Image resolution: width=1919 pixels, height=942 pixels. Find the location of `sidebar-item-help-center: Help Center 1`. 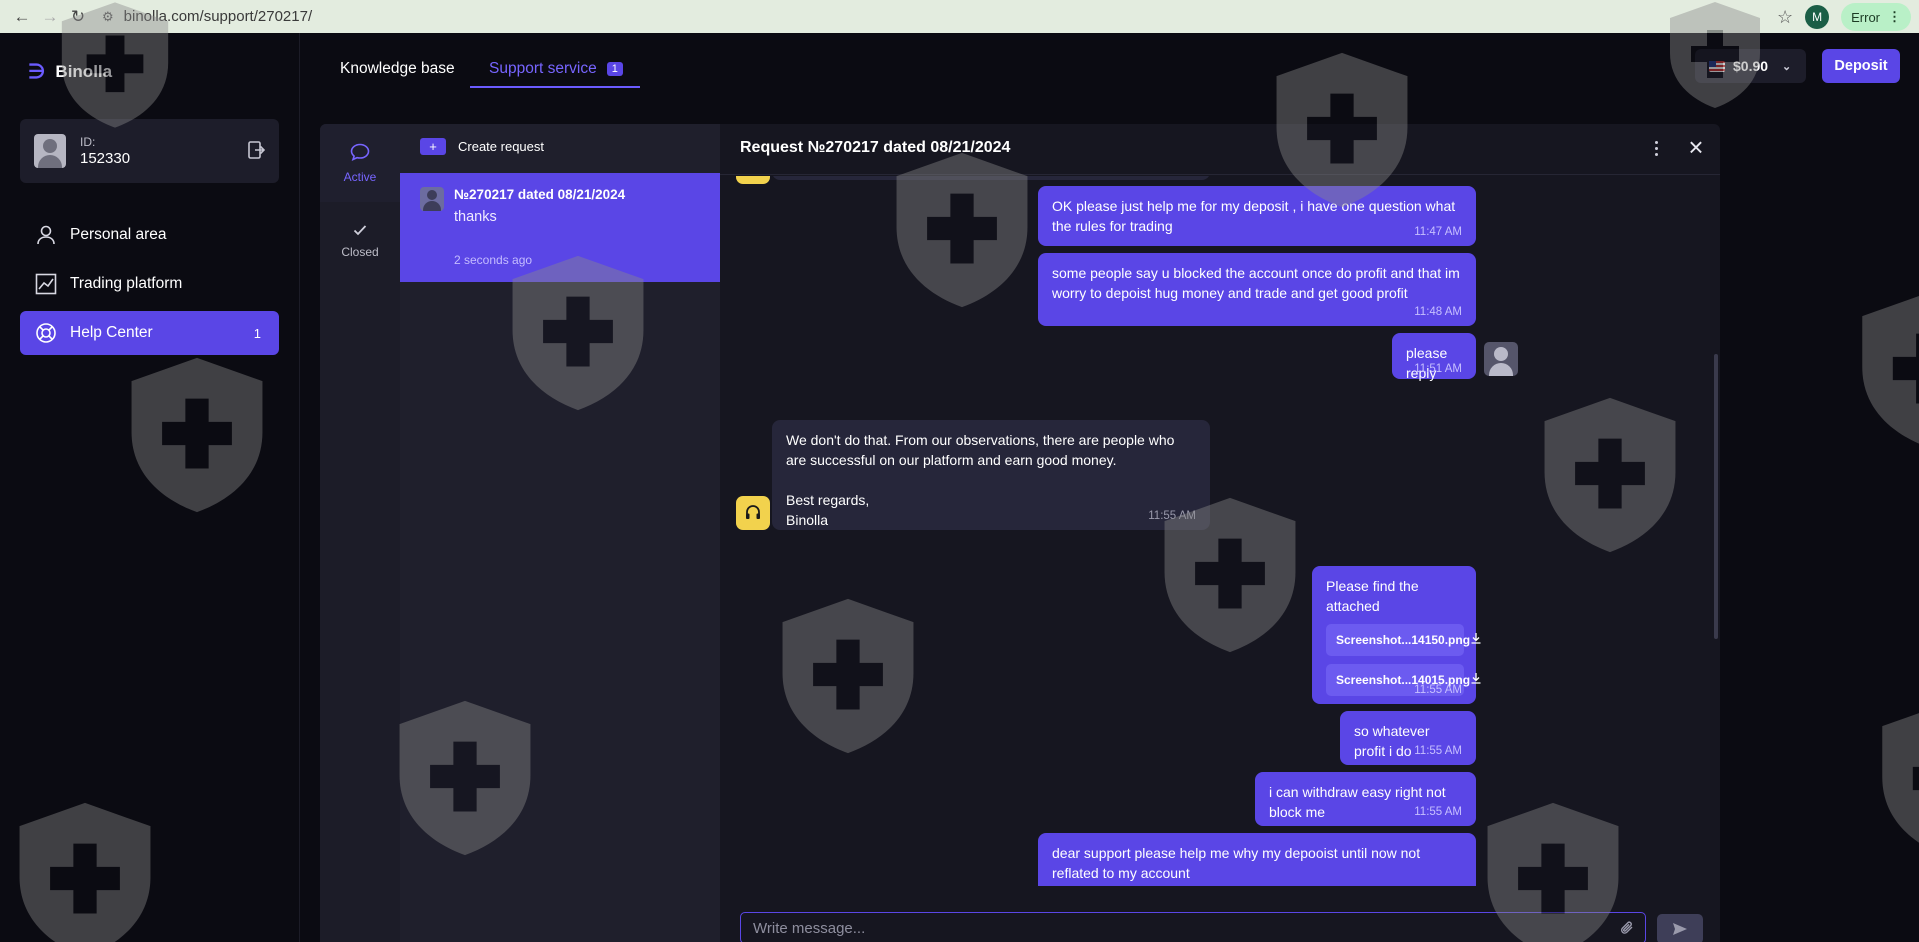

sidebar-item-help-center: Help Center 1 is located at coordinates (149, 333).